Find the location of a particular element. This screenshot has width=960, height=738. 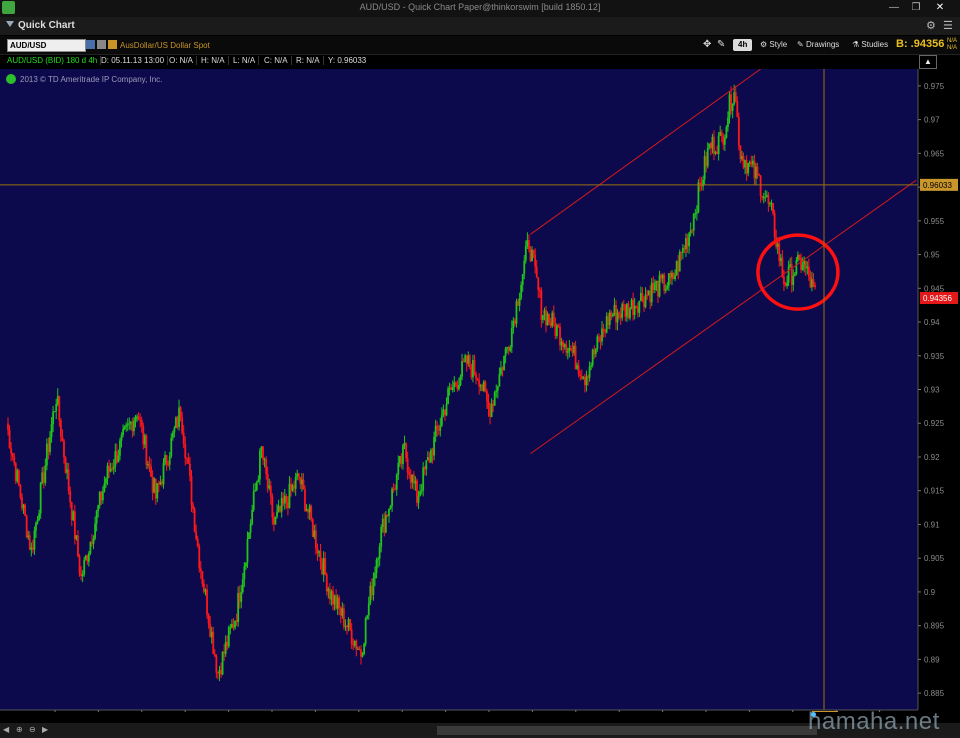

restore-icon: ❐ is located at coordinates (916, 8).